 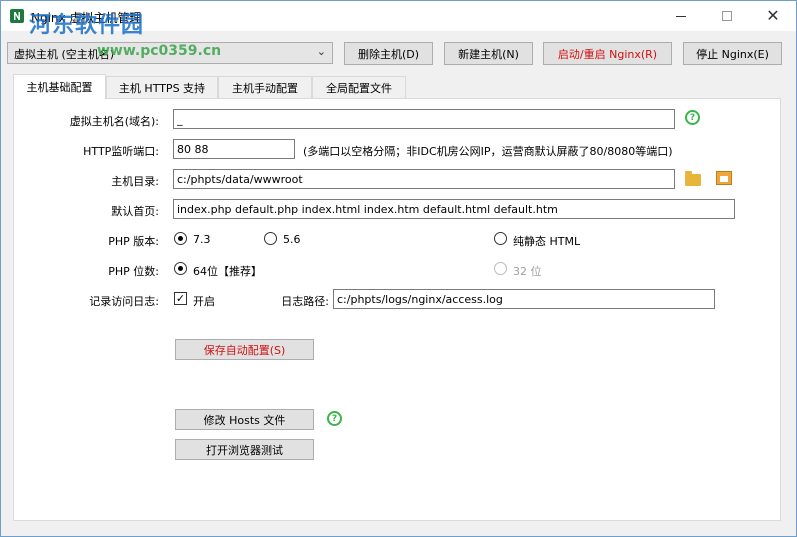 I want to click on minimize-icon, so click(x=681, y=16).